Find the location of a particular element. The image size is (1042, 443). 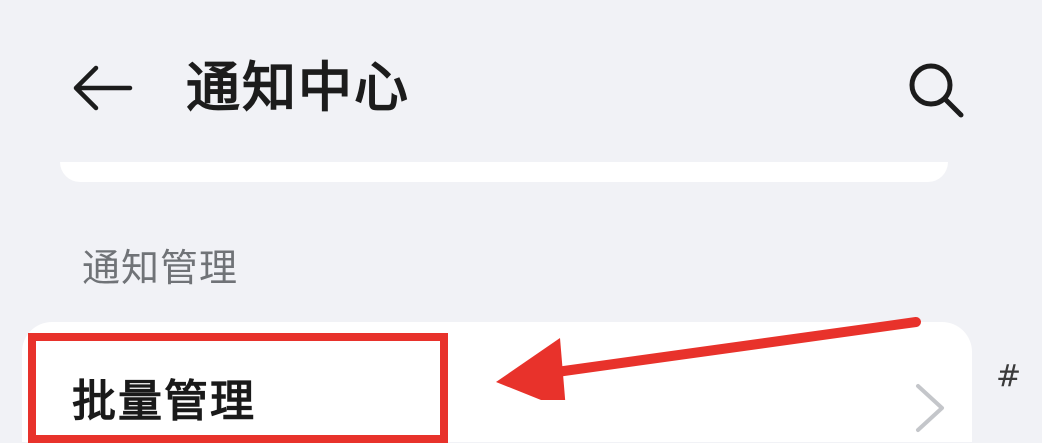

search-icon is located at coordinates (936, 90).